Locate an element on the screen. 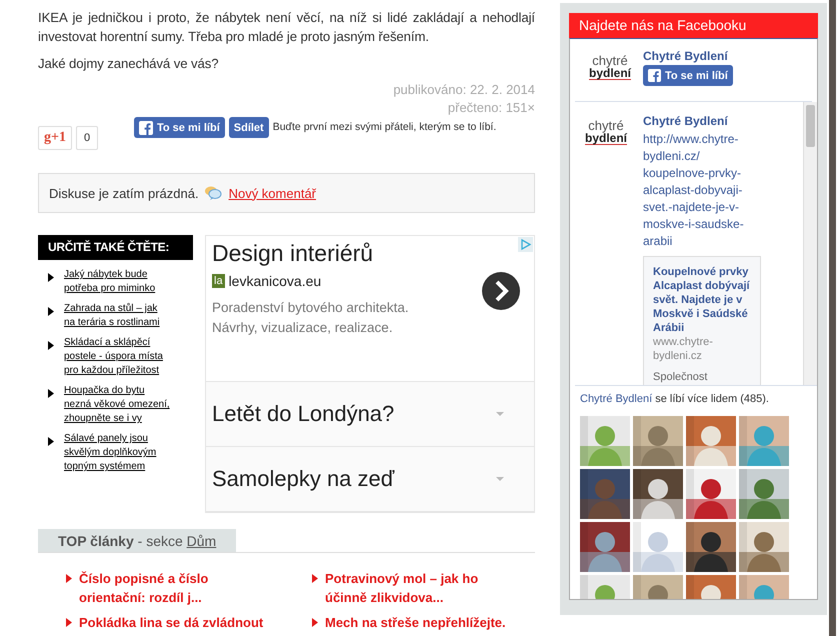  article-link: Skládací a sklápěcí postele - úspora místa pro každou příležitost is located at coordinates (117, 357).